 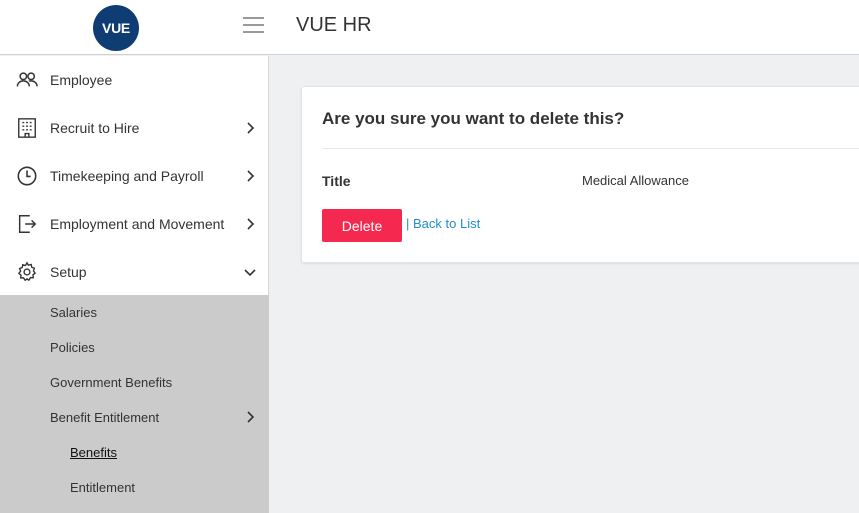 What do you see at coordinates (134, 452) in the screenshot?
I see `submenu-item-benefits: Benefits` at bounding box center [134, 452].